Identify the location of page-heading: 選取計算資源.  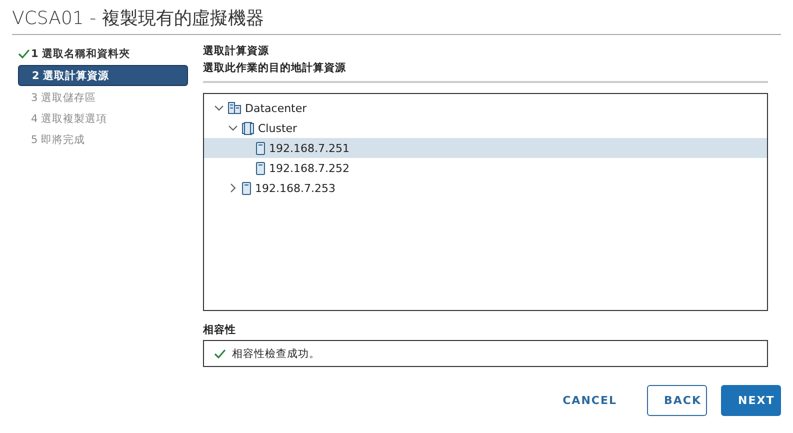
(236, 51).